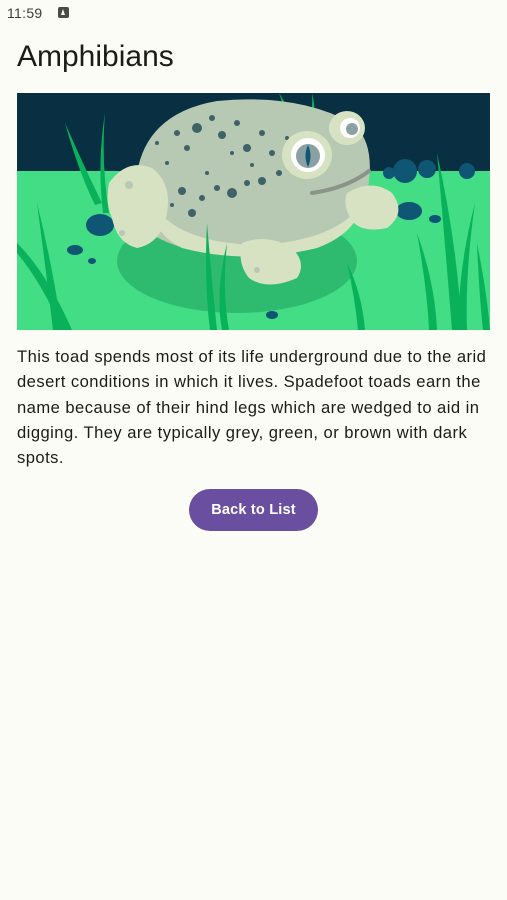  I want to click on status-bar: 11:59, so click(253, 13).